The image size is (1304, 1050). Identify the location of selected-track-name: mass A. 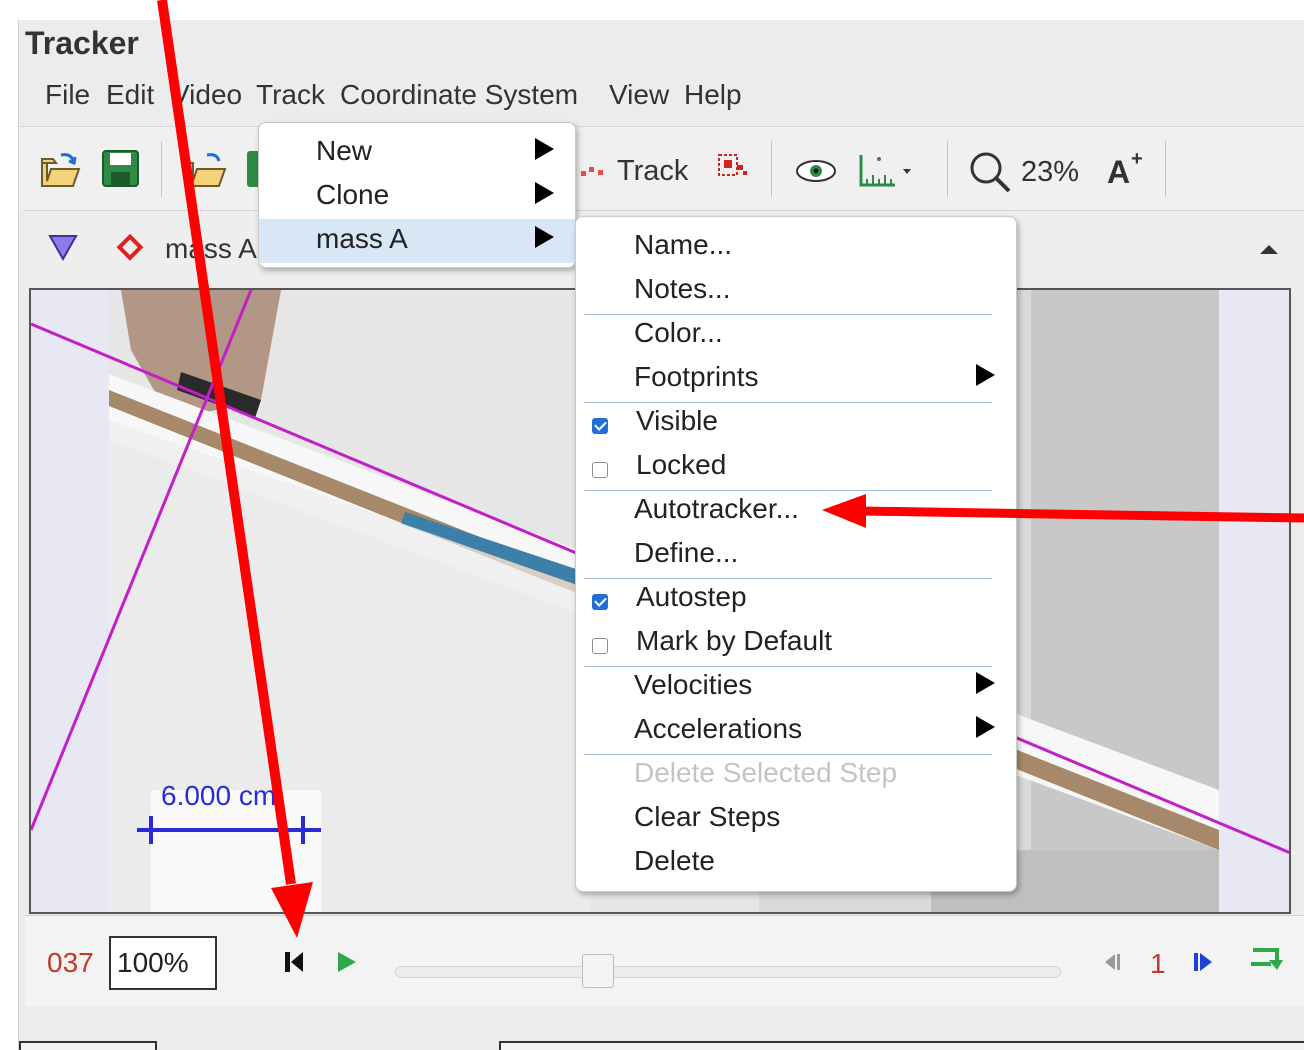
(211, 249).